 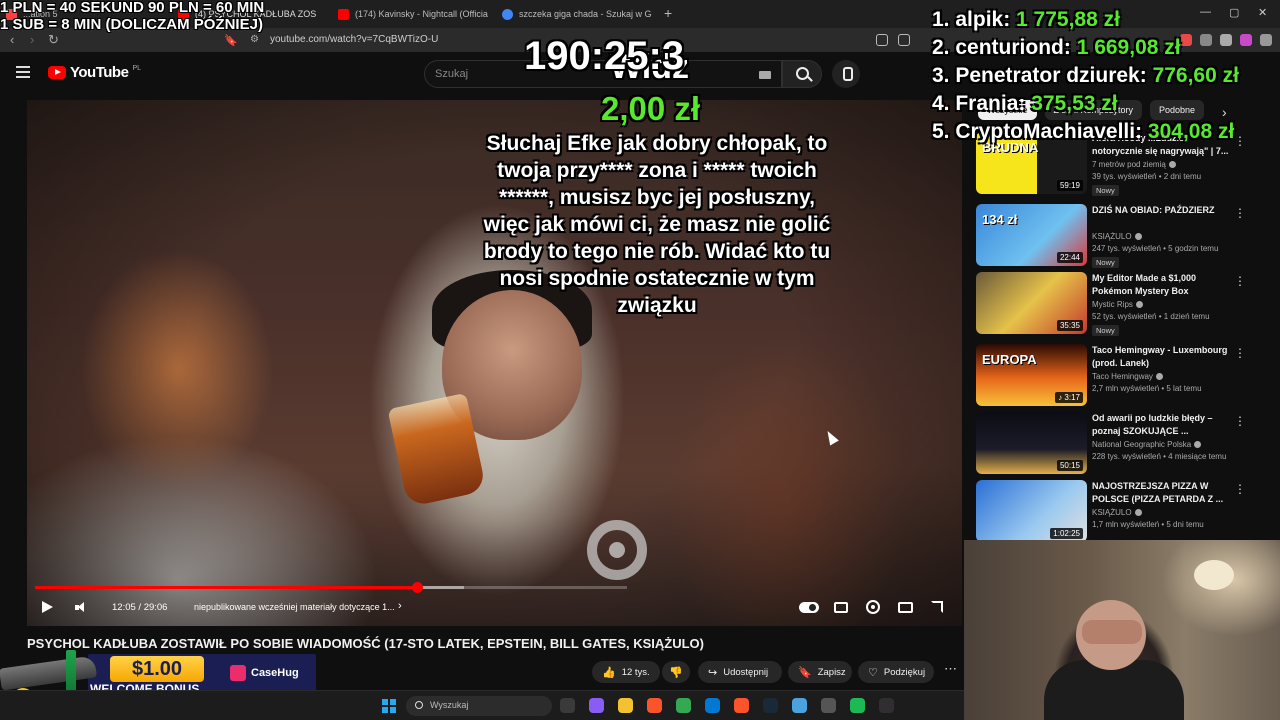 I want to click on brave-active-icon, so click(x=741, y=705).